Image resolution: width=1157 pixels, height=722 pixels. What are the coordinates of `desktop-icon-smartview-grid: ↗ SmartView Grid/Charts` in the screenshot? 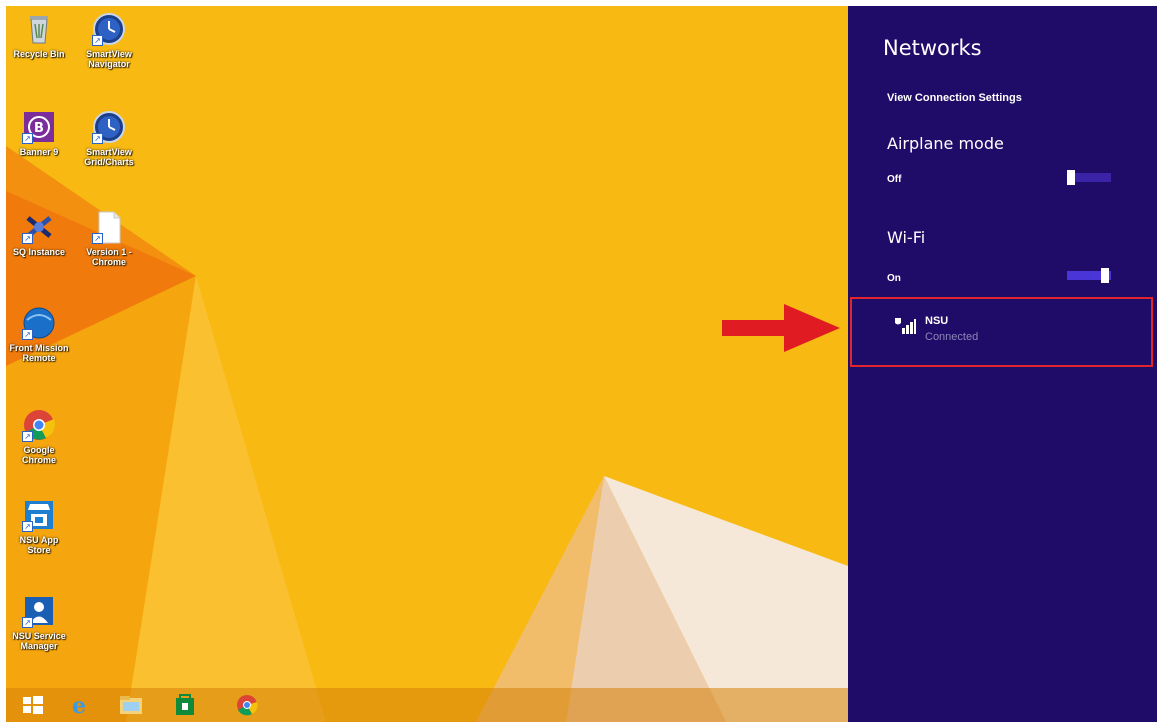 It's located at (109, 138).